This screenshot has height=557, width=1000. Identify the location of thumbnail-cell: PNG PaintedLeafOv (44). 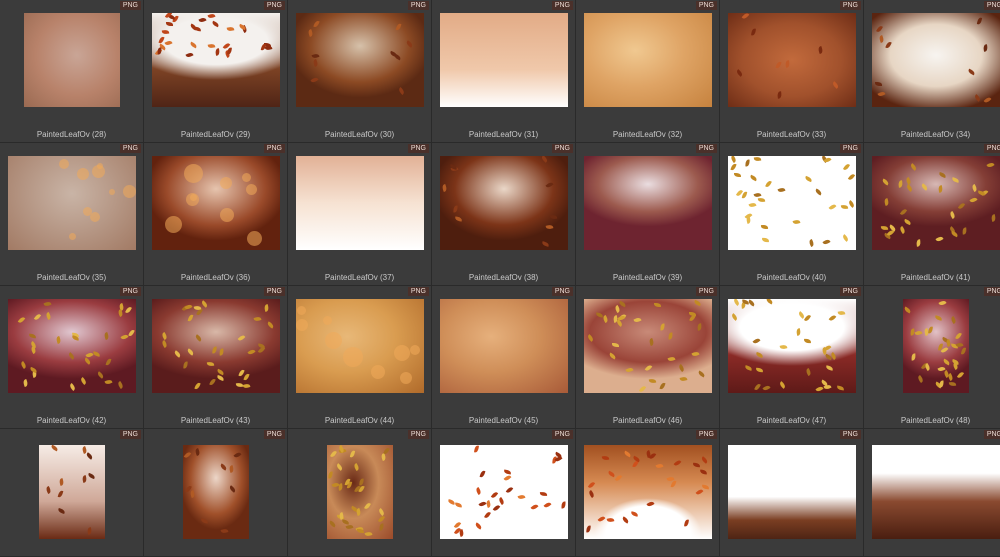
(360, 357).